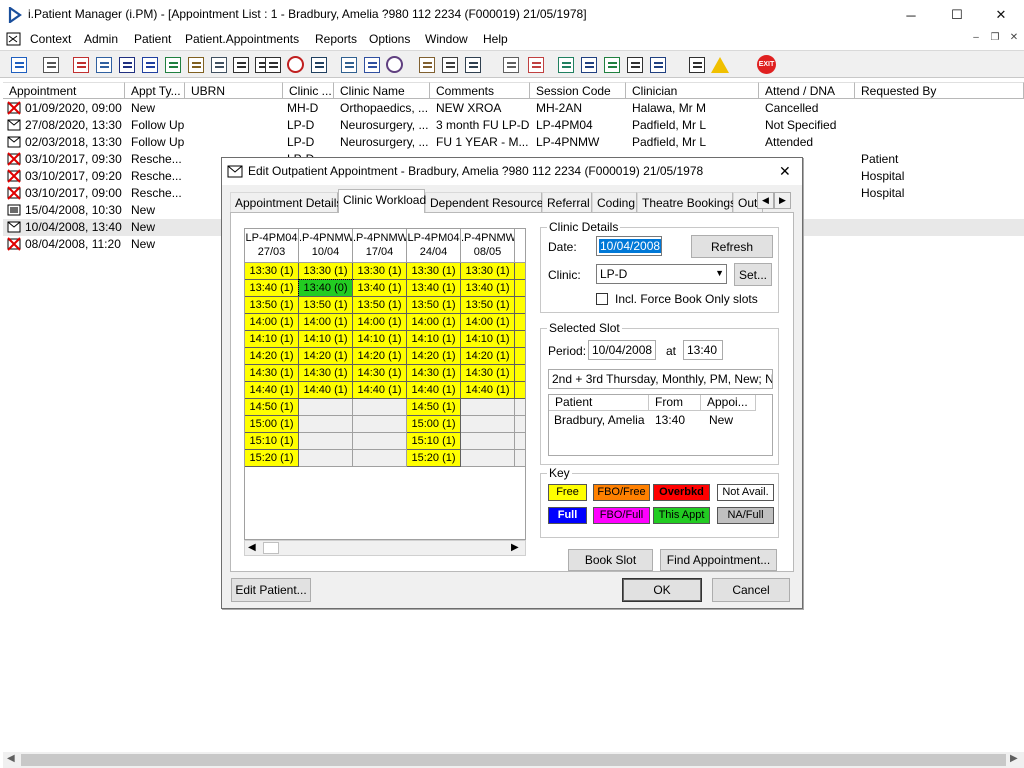 Image resolution: width=1024 pixels, height=768 pixels. I want to click on list-horizontal-scrollbar: ◀ ▶, so click(513, 760).